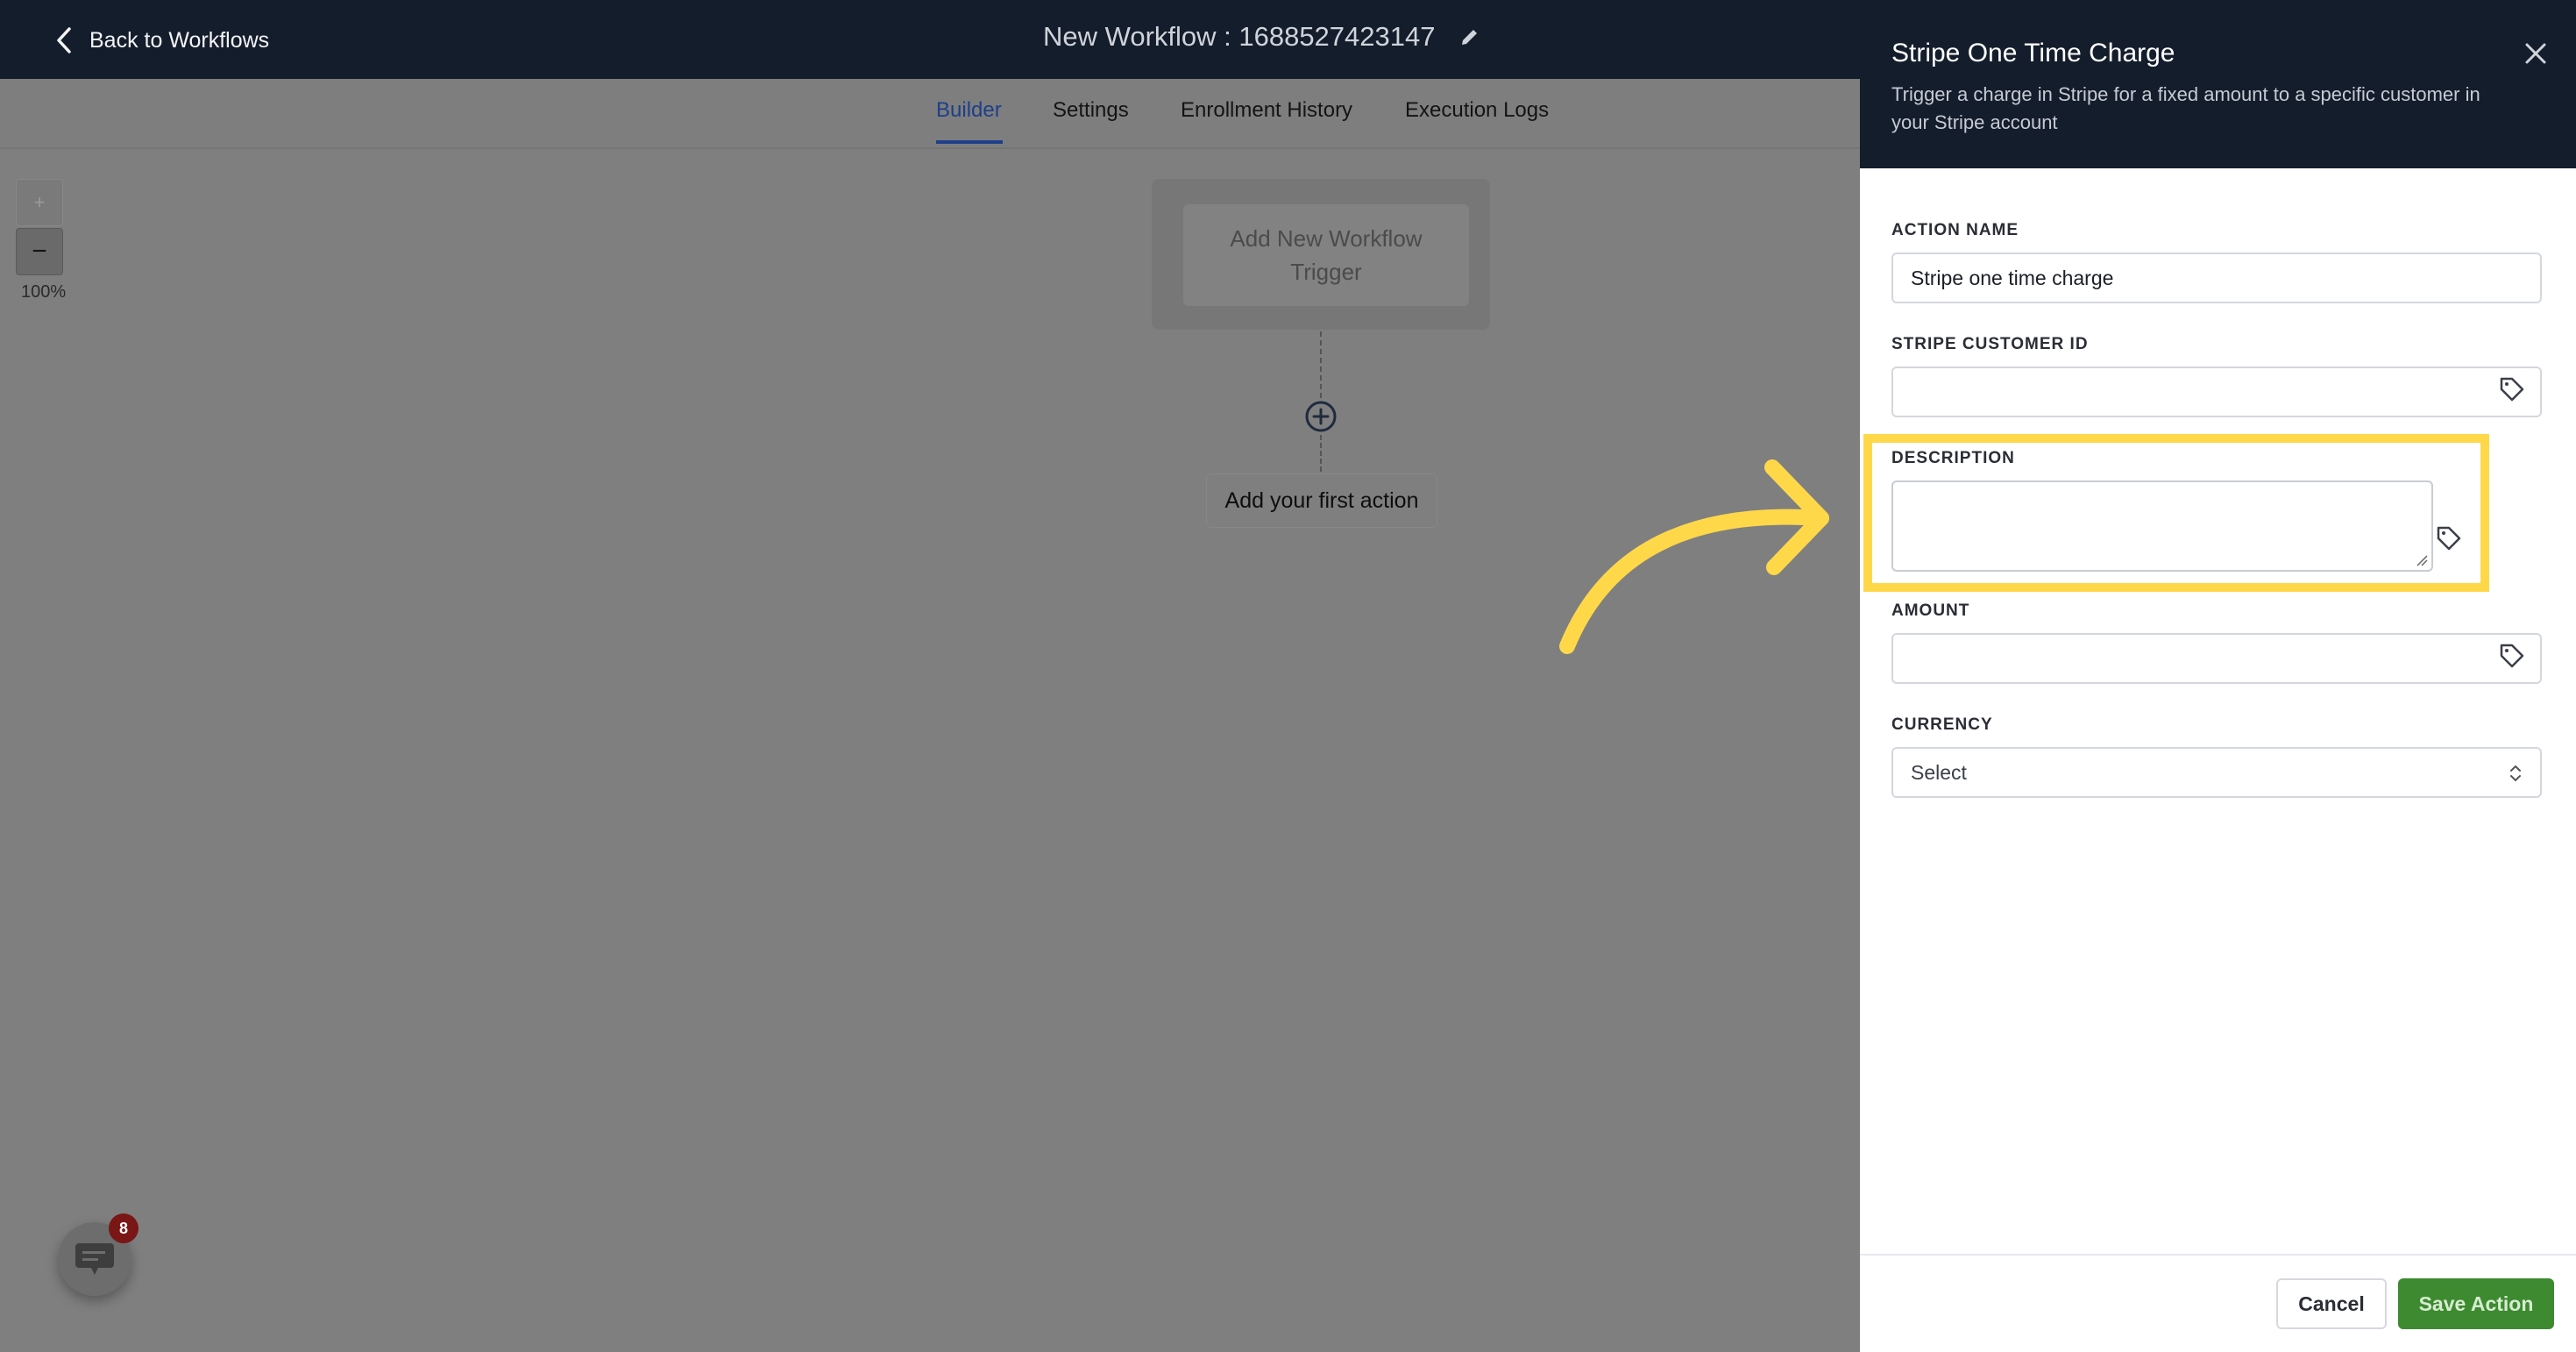  Describe the element at coordinates (2536, 53) in the screenshot. I see `close-icon` at that location.